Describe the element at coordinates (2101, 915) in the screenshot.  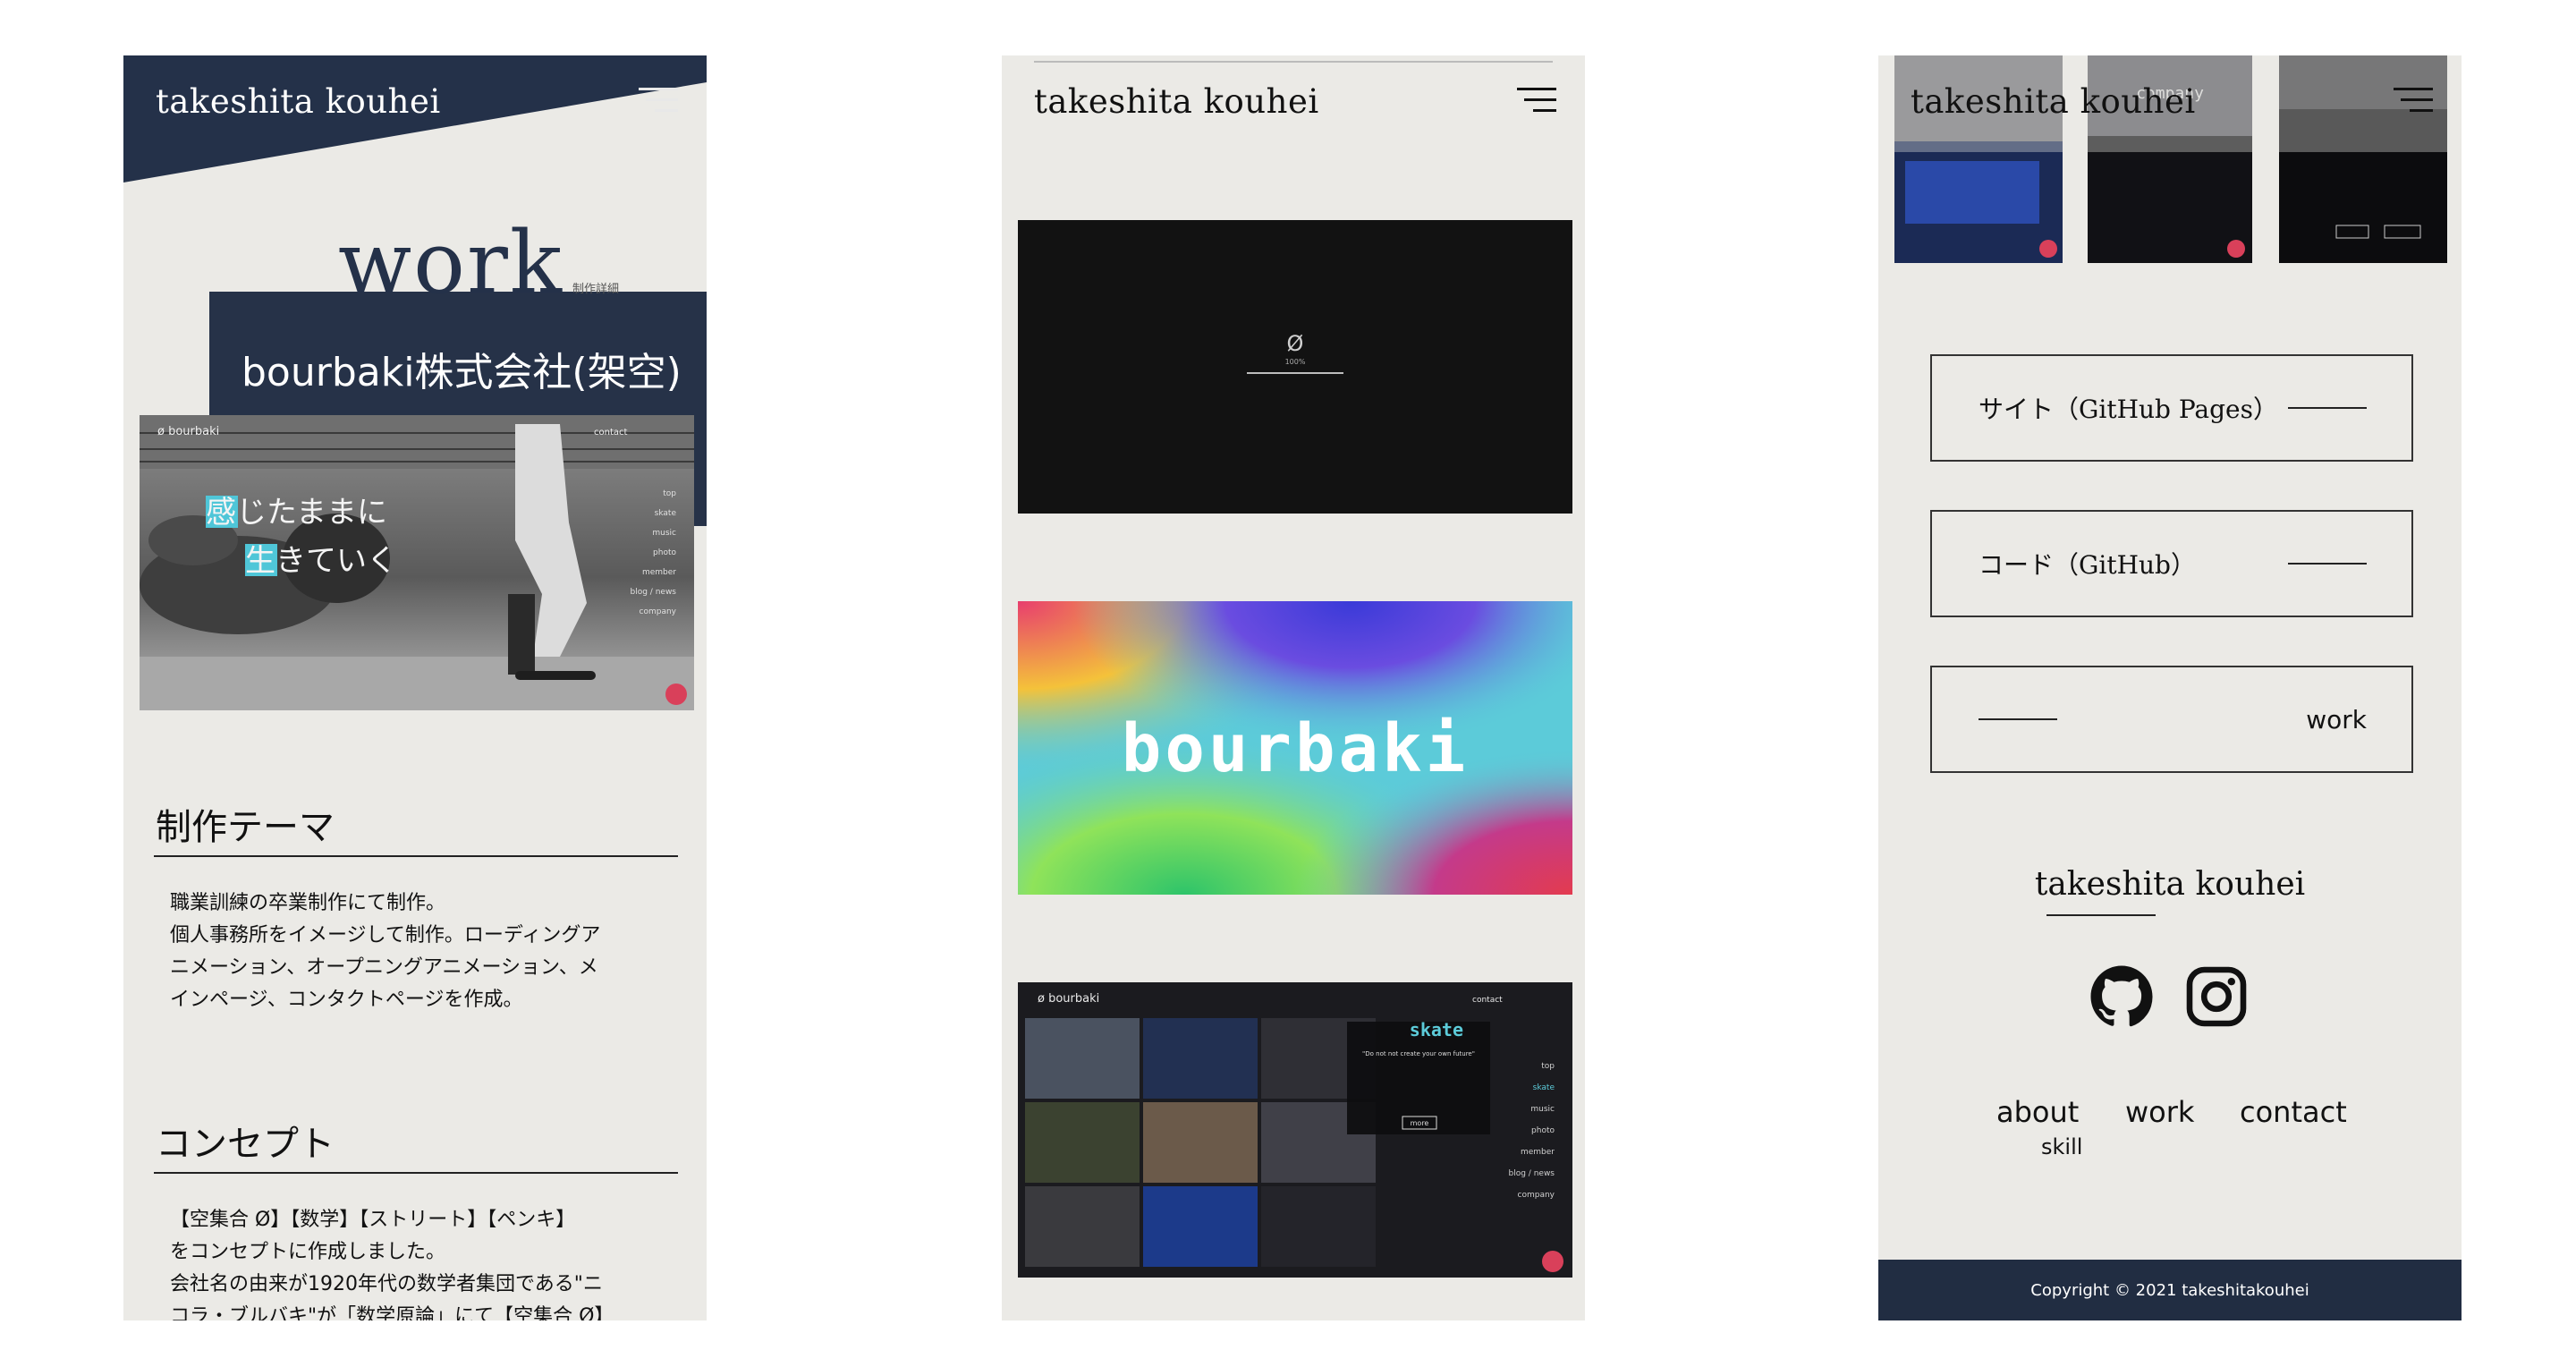
I see `footer-logo-underline` at that location.